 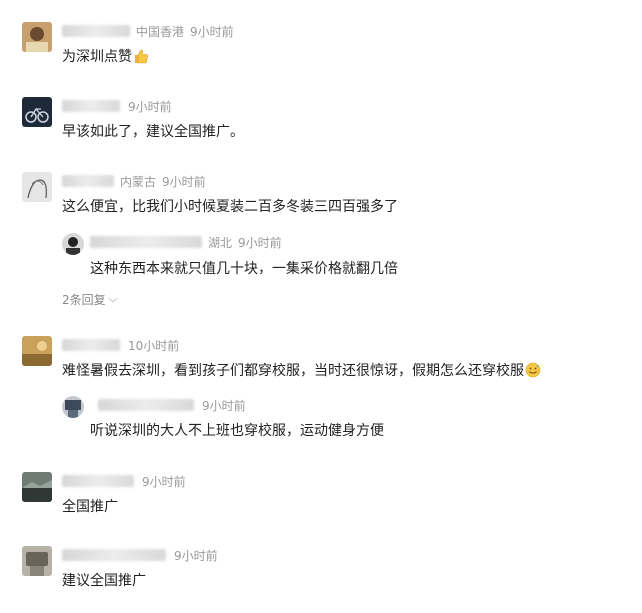 What do you see at coordinates (244, 269) in the screenshot?
I see `reply-text: 这种东西本来就只值几十块，一集采价格就翻几倍` at bounding box center [244, 269].